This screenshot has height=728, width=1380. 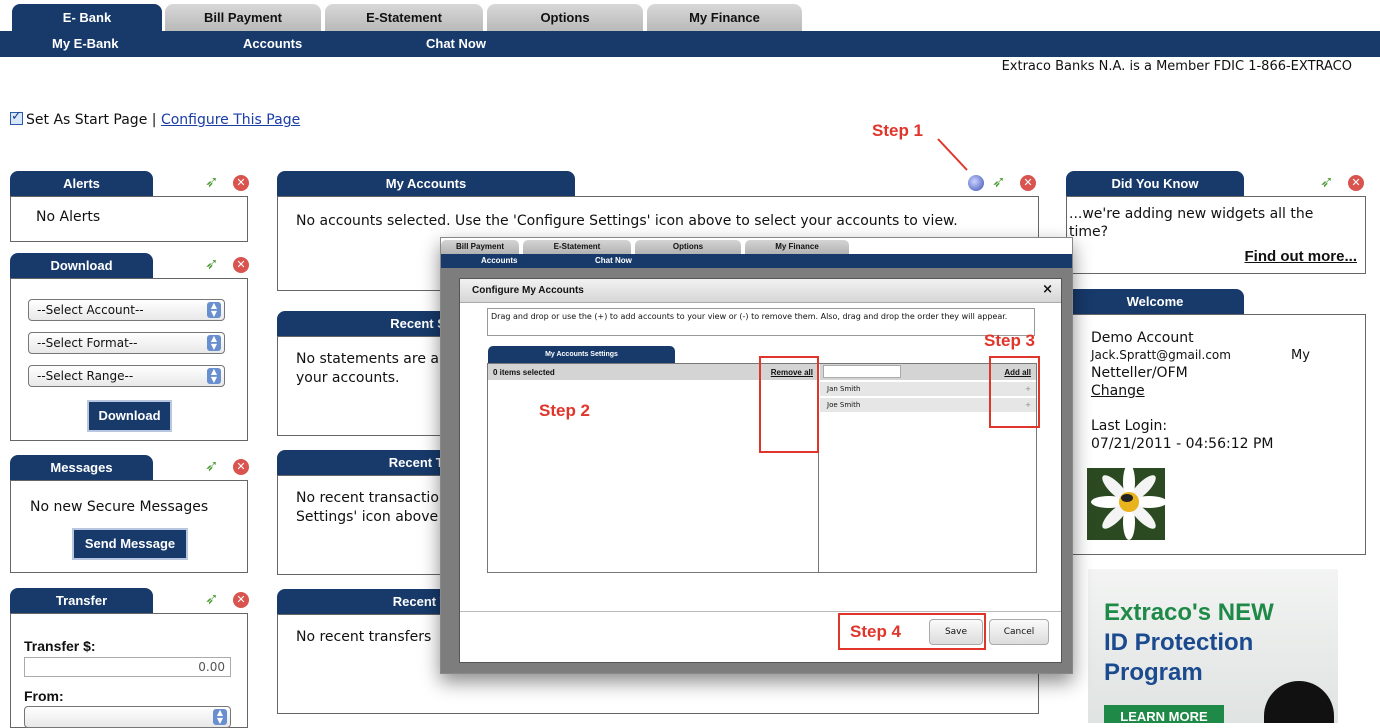 What do you see at coordinates (129, 219) in the screenshot?
I see `alerts-widget: No Alerts` at bounding box center [129, 219].